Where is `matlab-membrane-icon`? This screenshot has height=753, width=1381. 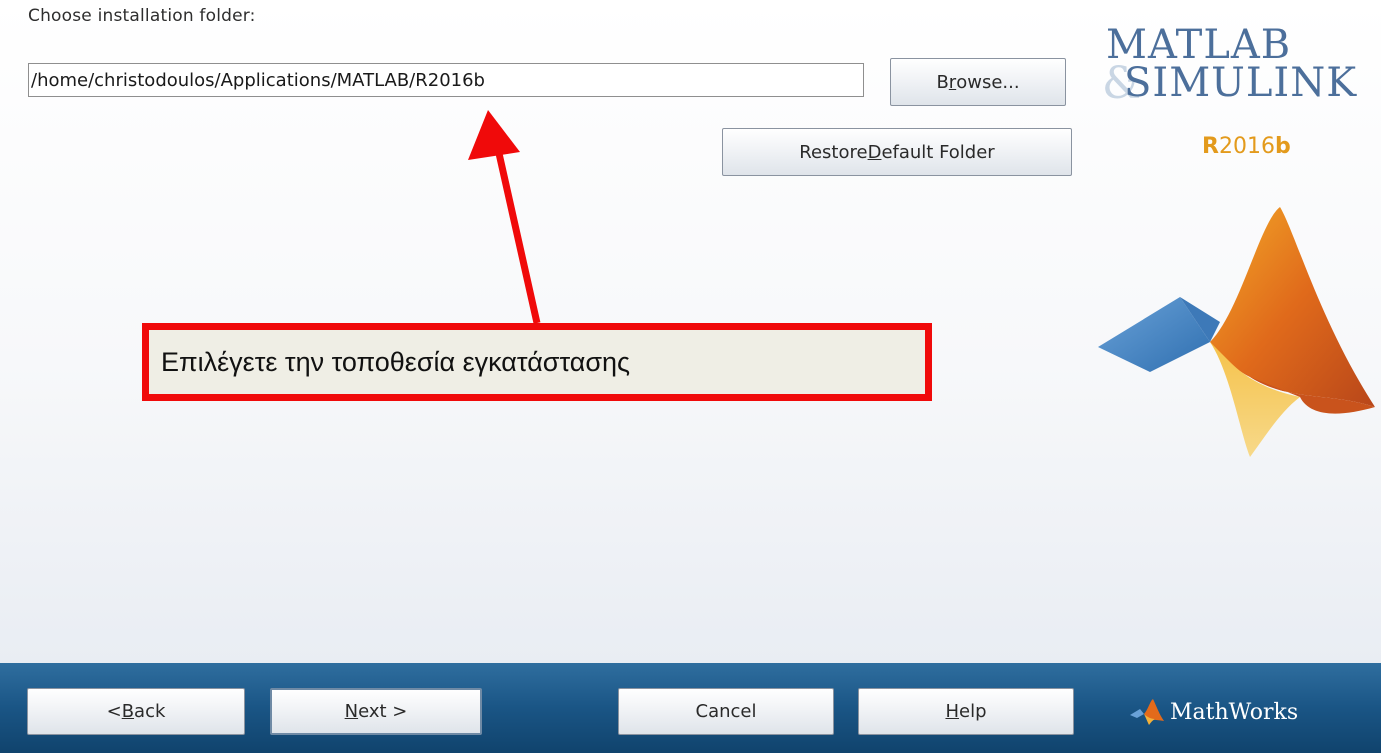 matlab-membrane-icon is located at coordinates (1236, 332).